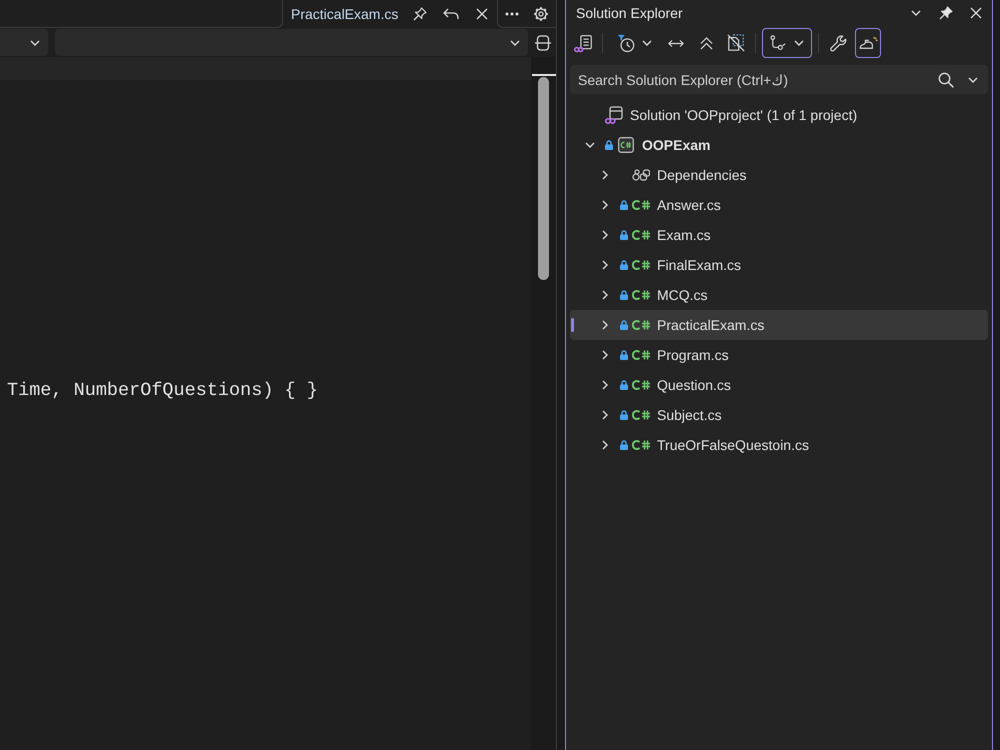  Describe the element at coordinates (946, 80) in the screenshot. I see `search-icon` at that location.